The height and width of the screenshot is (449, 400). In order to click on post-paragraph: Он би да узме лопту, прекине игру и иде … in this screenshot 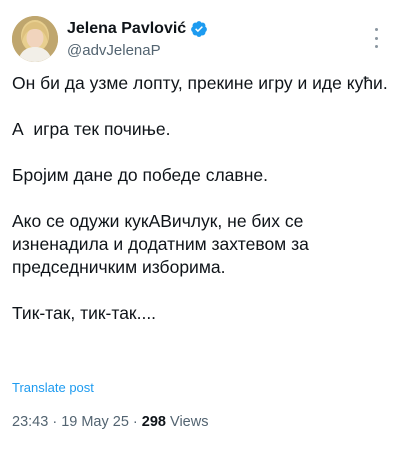, I will do `click(200, 83)`.